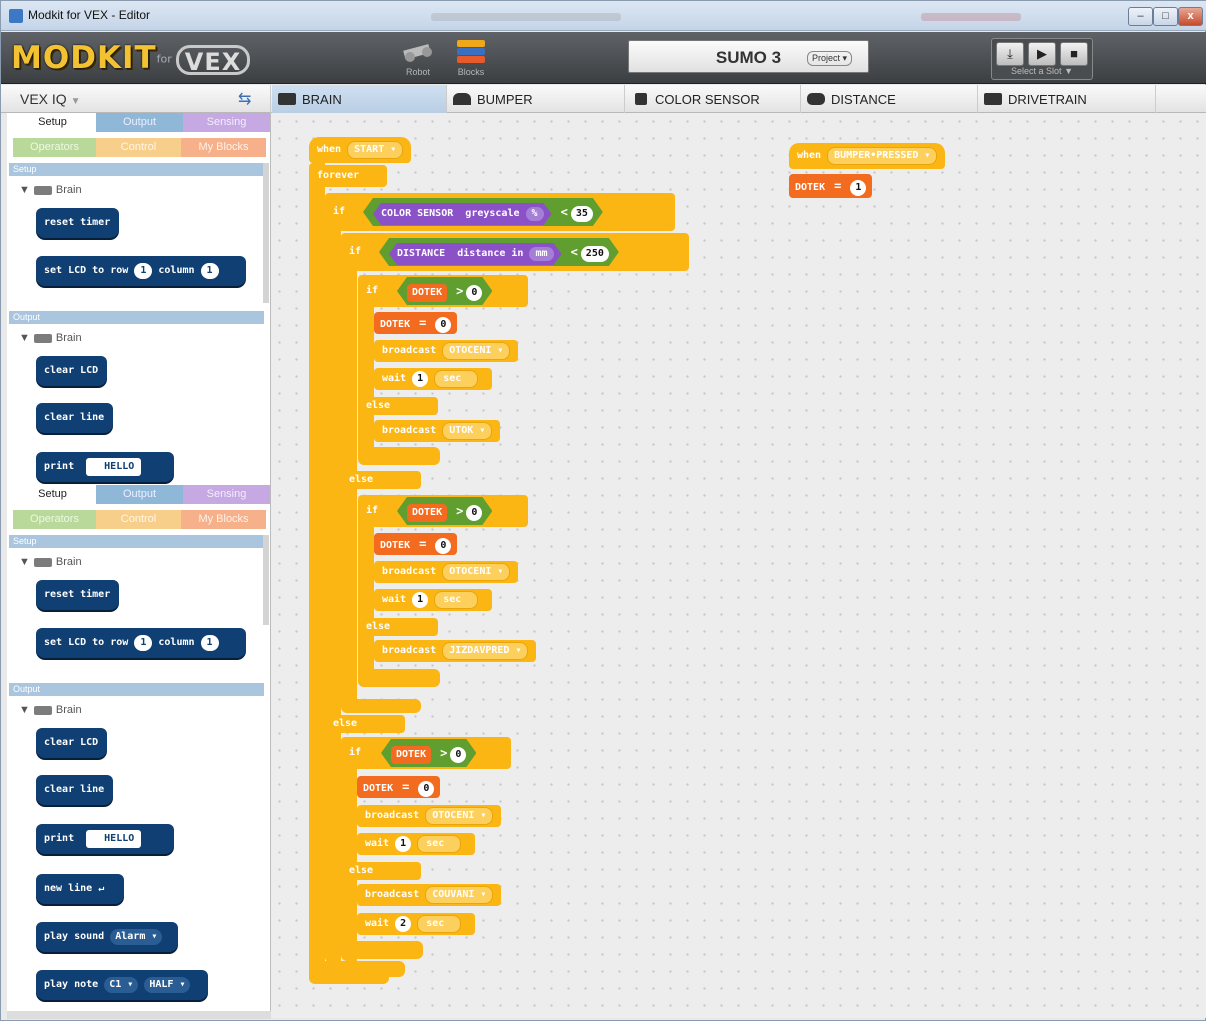 The image size is (1206, 1021). I want to click on platform-label: VEX IQ ▼, so click(50, 99).